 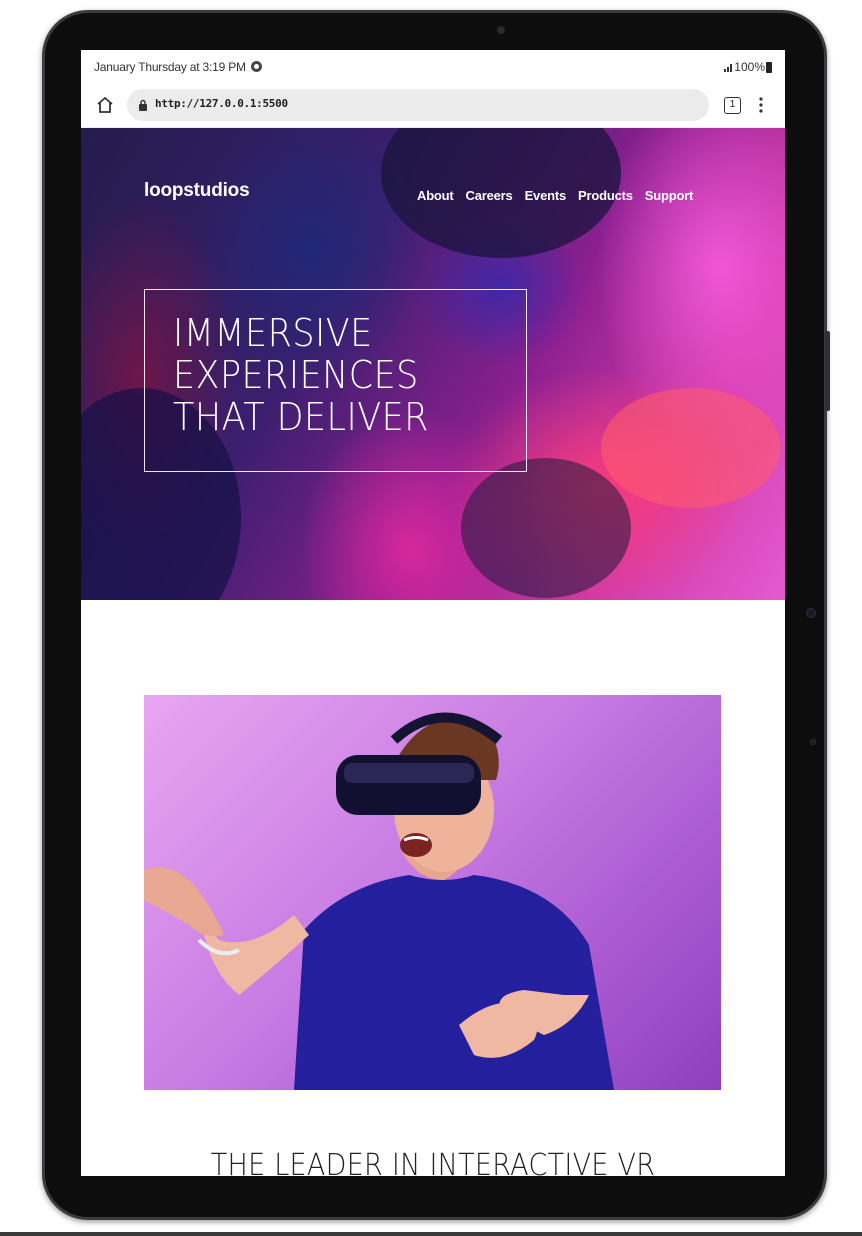 I want to click on hero-title-box: IMMERSIVE EXPERIENCES THAT DELIVER, so click(x=335, y=380).